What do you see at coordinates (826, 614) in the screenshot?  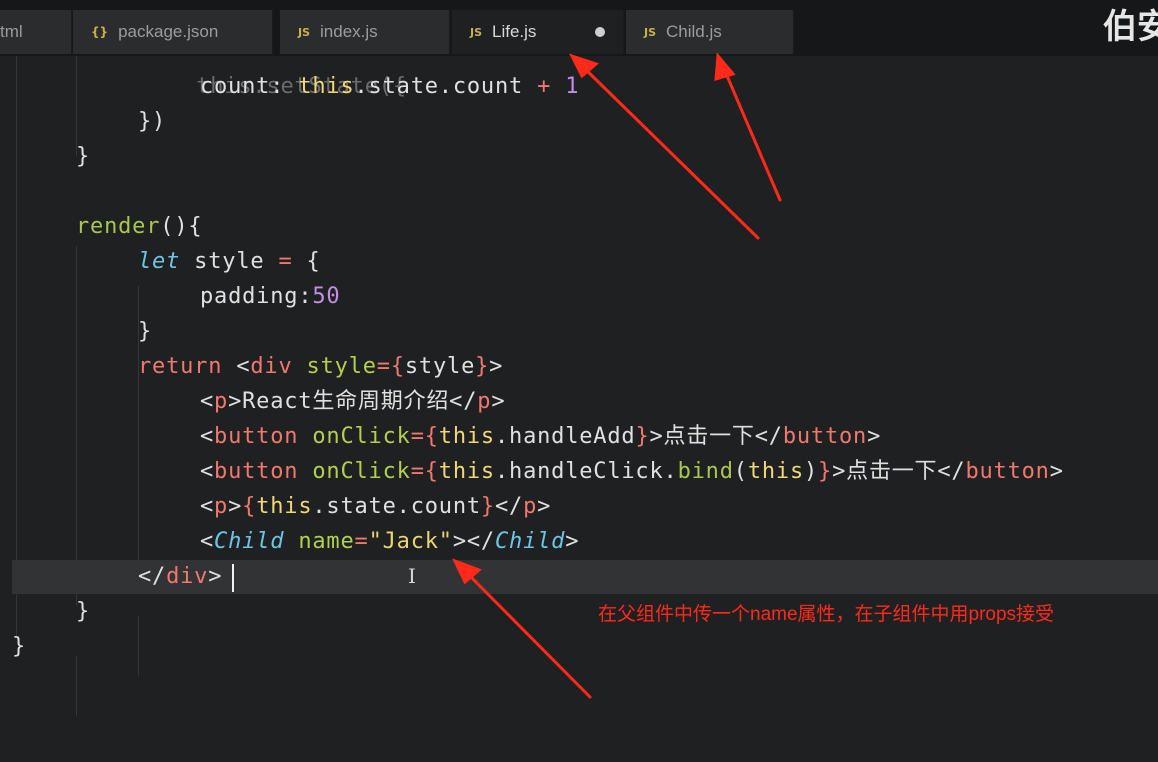 I see `annotation-note: 在父组件中传一个name属性，在子组件中用props接受` at bounding box center [826, 614].